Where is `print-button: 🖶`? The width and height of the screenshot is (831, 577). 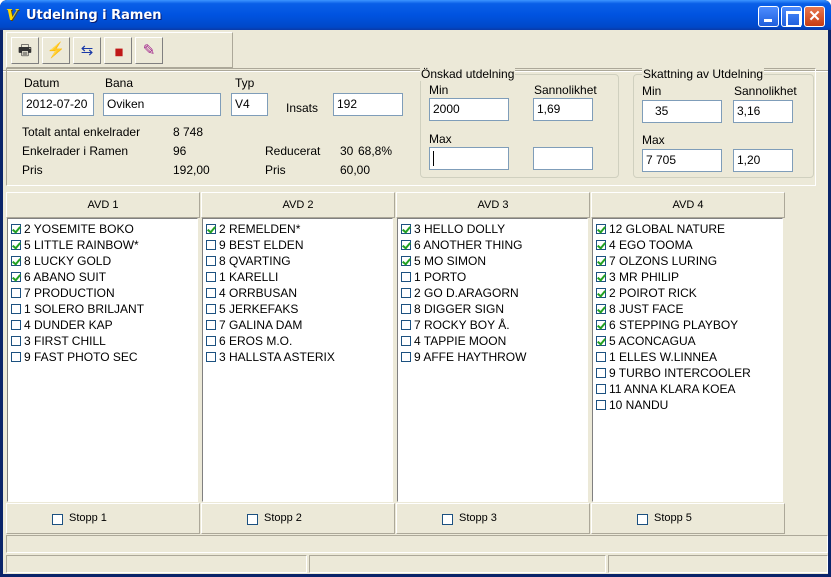 print-button: 🖶 is located at coordinates (25, 50).